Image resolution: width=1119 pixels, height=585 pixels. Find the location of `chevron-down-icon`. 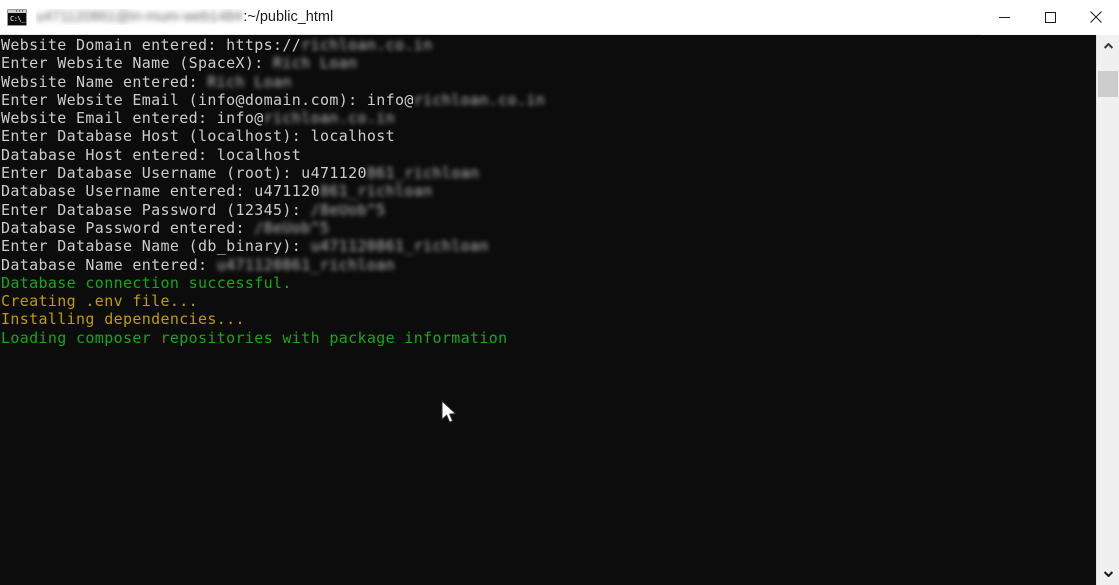

chevron-down-icon is located at coordinates (1108, 574).